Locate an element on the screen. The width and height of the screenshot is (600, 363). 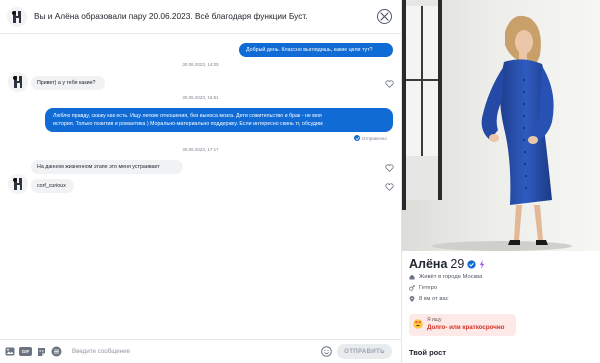
more-options-button is located at coordinates (56, 351).